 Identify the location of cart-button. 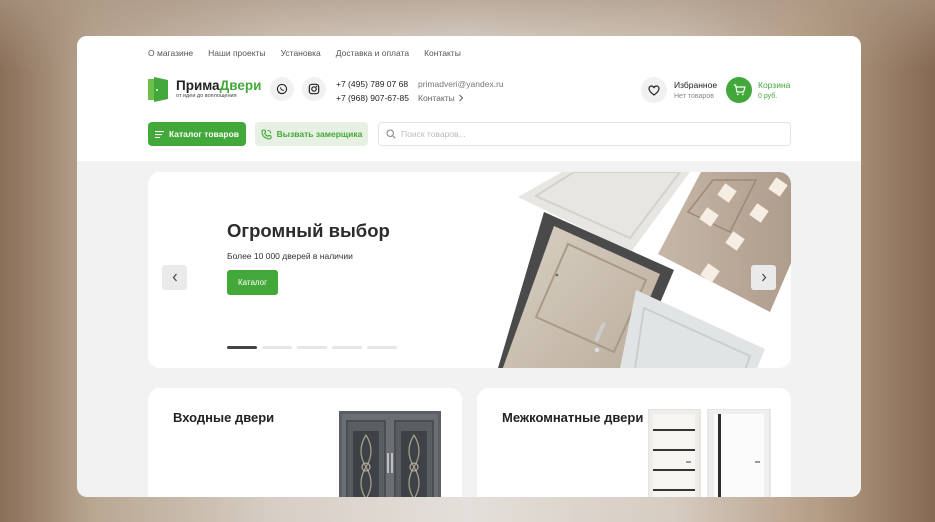
(739, 90).